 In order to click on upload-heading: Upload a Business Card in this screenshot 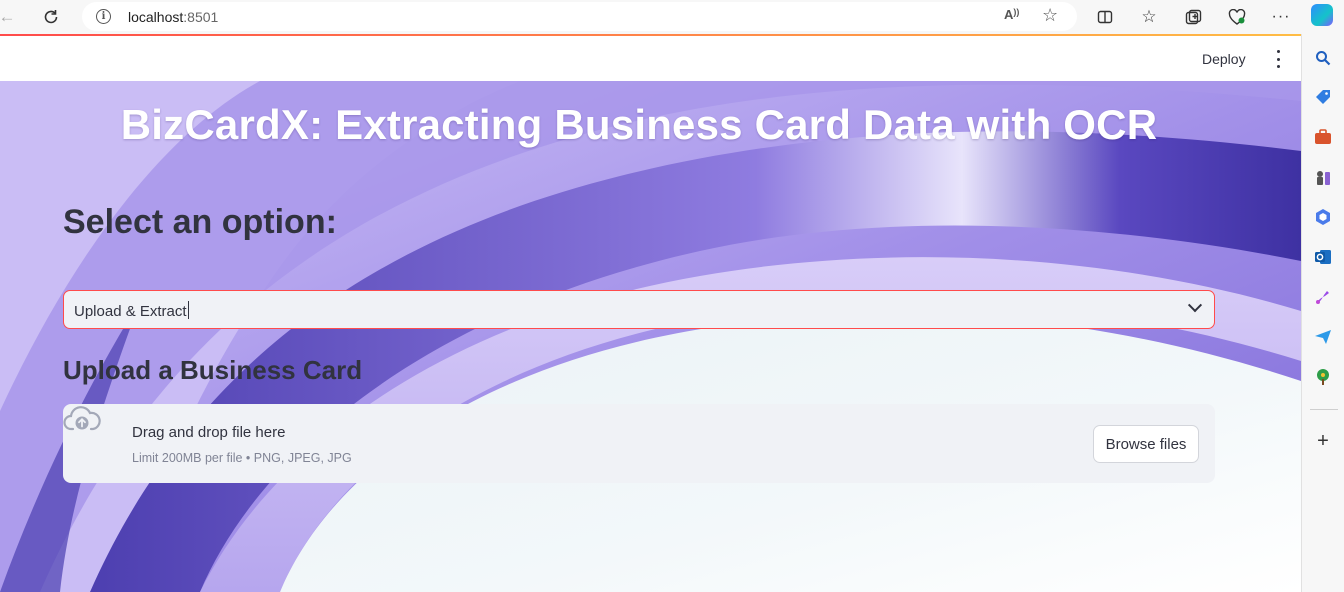, I will do `click(213, 370)`.